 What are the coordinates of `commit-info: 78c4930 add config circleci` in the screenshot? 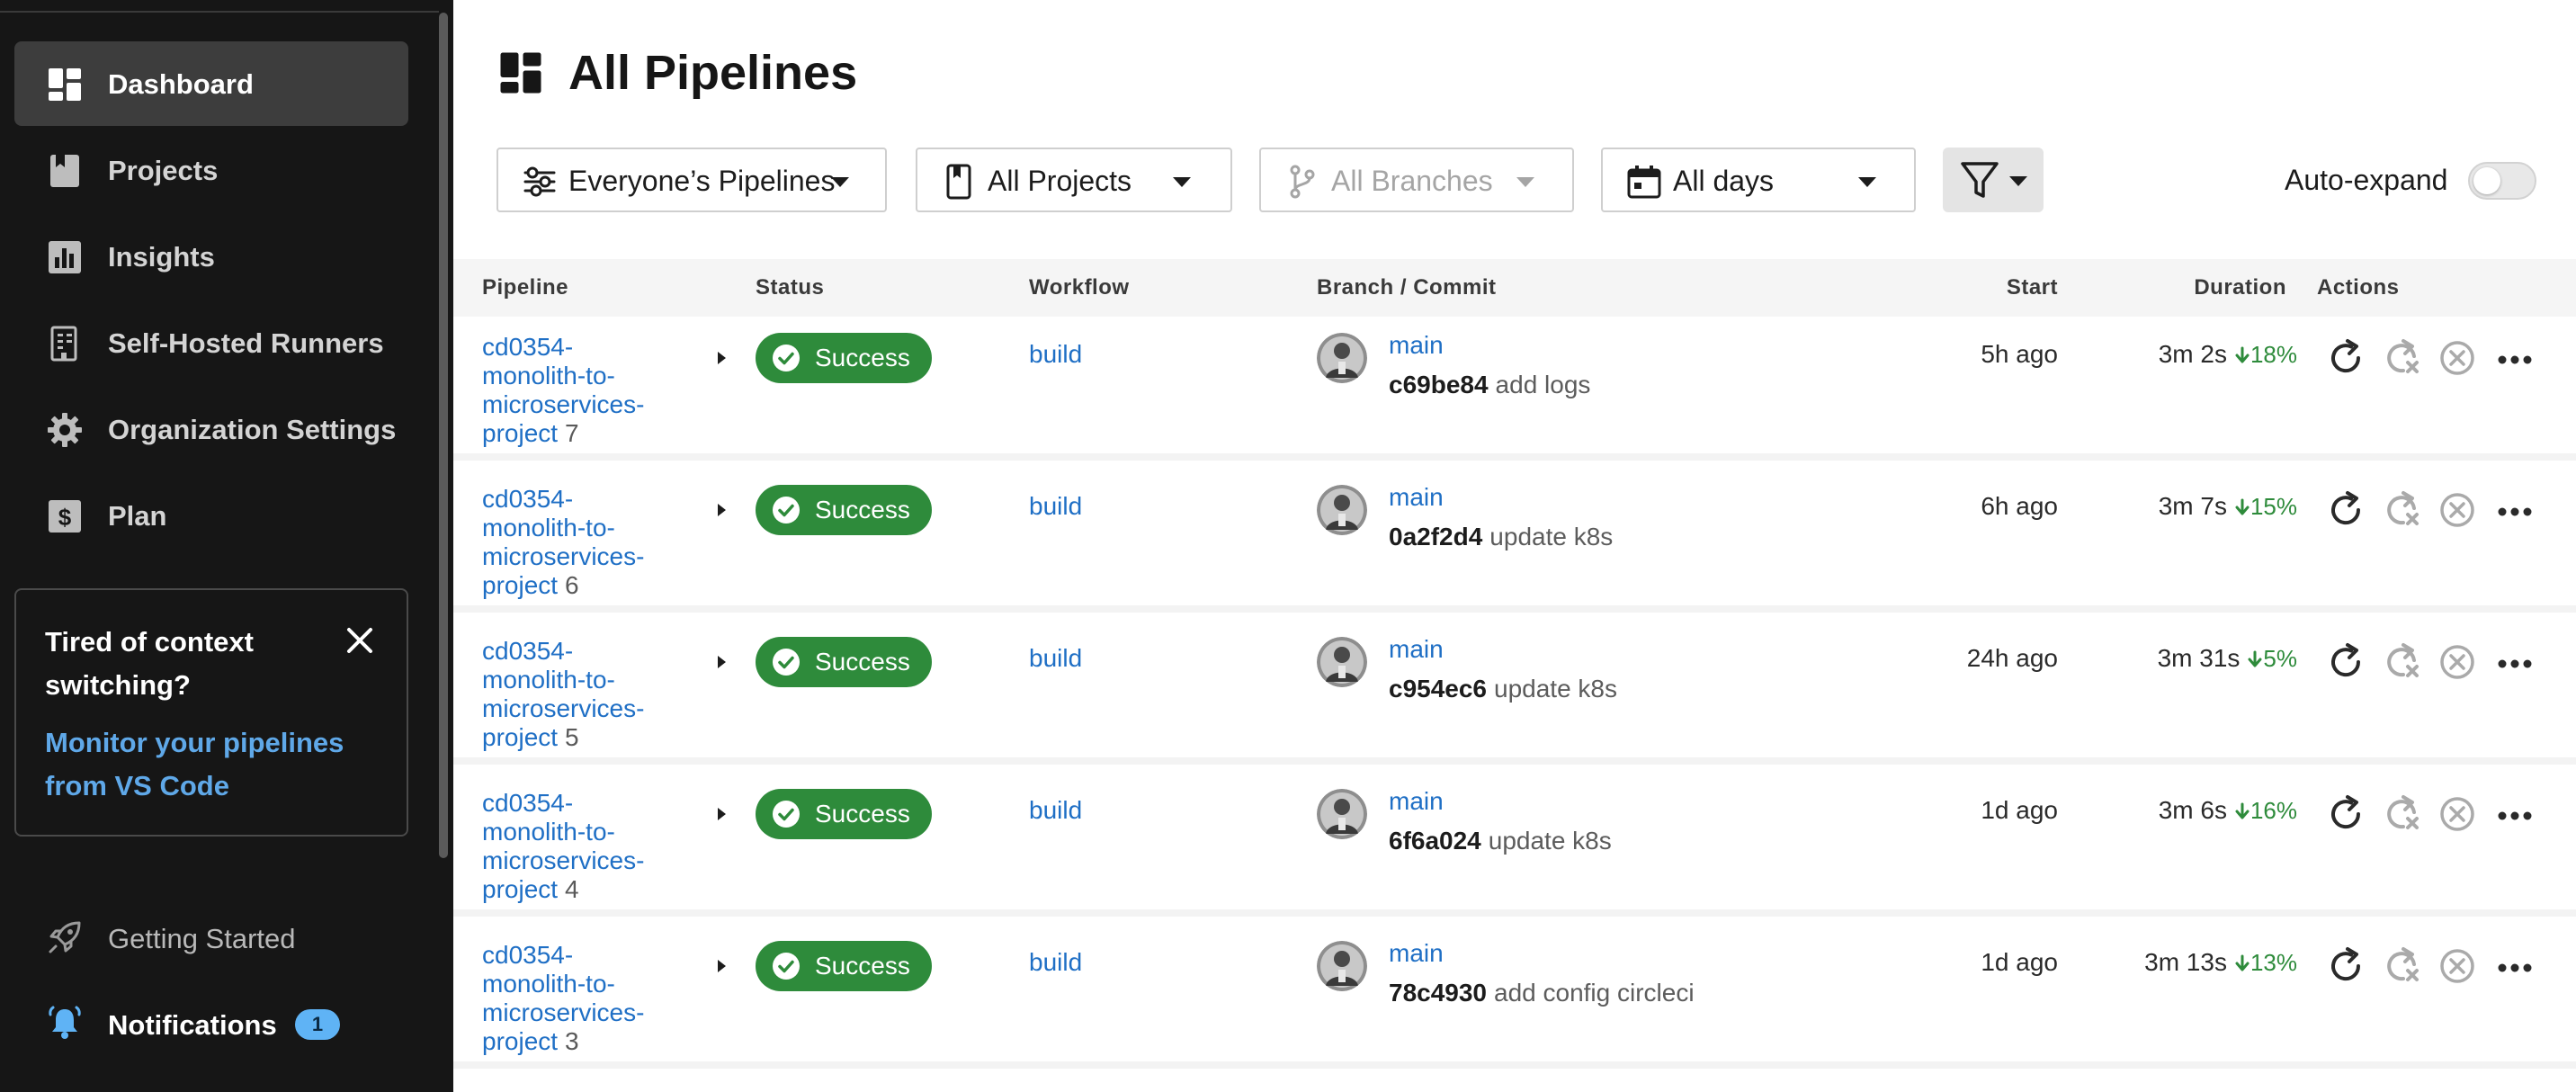 It's located at (1542, 993).